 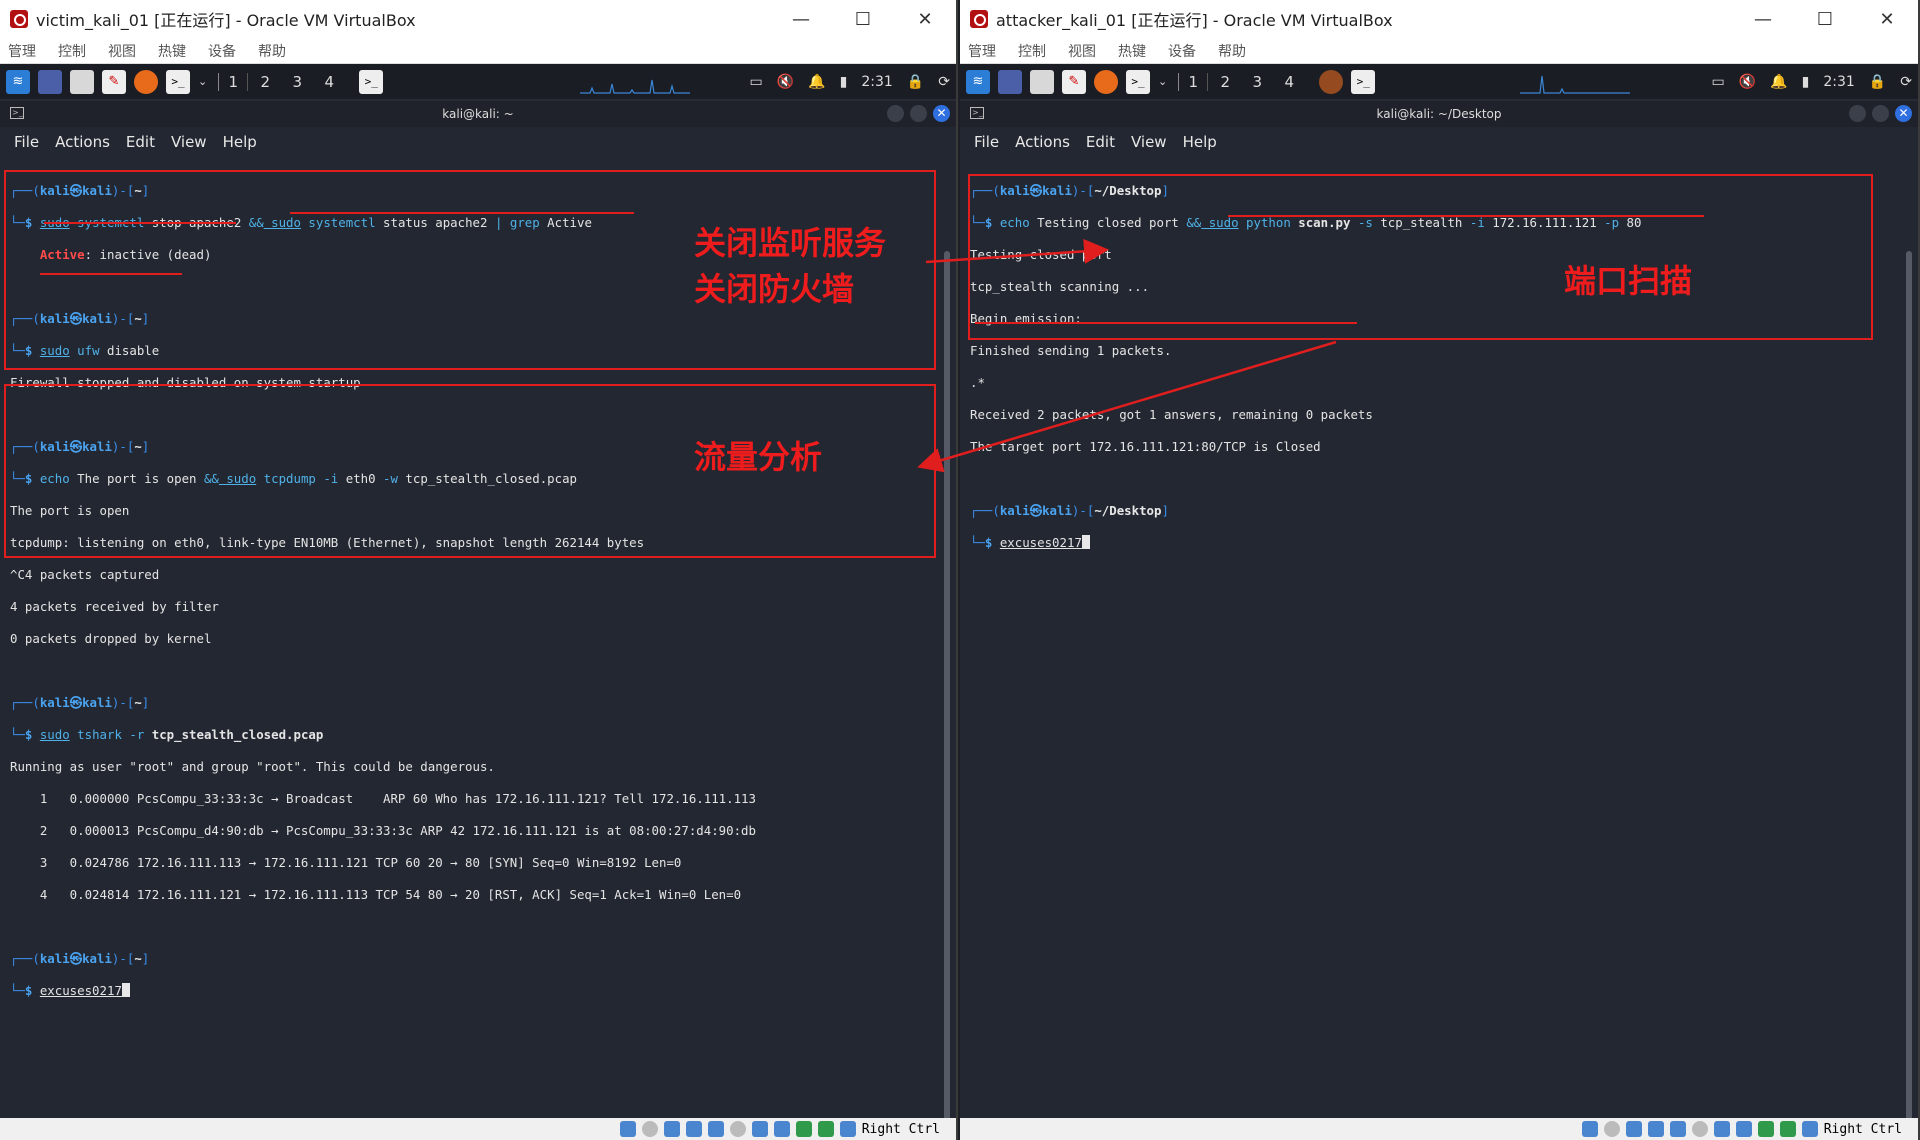 I want to click on taskbar-firefox-icon, so click(x=1331, y=81).